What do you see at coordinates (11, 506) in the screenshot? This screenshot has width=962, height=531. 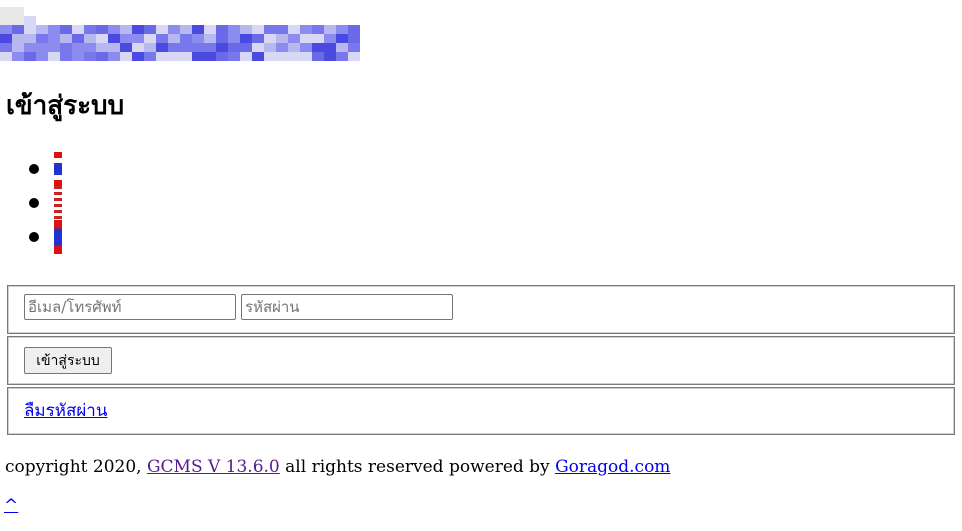 I see `back-to-top-link: ^` at bounding box center [11, 506].